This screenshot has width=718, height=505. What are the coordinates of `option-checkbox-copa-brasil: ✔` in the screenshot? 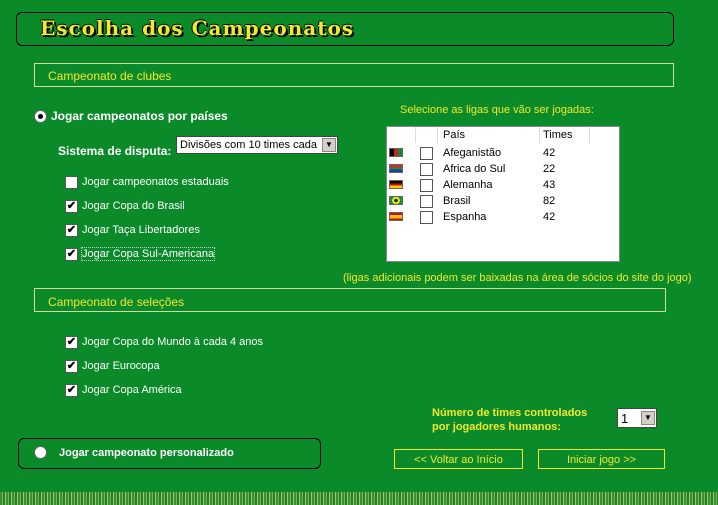 It's located at (71, 206).